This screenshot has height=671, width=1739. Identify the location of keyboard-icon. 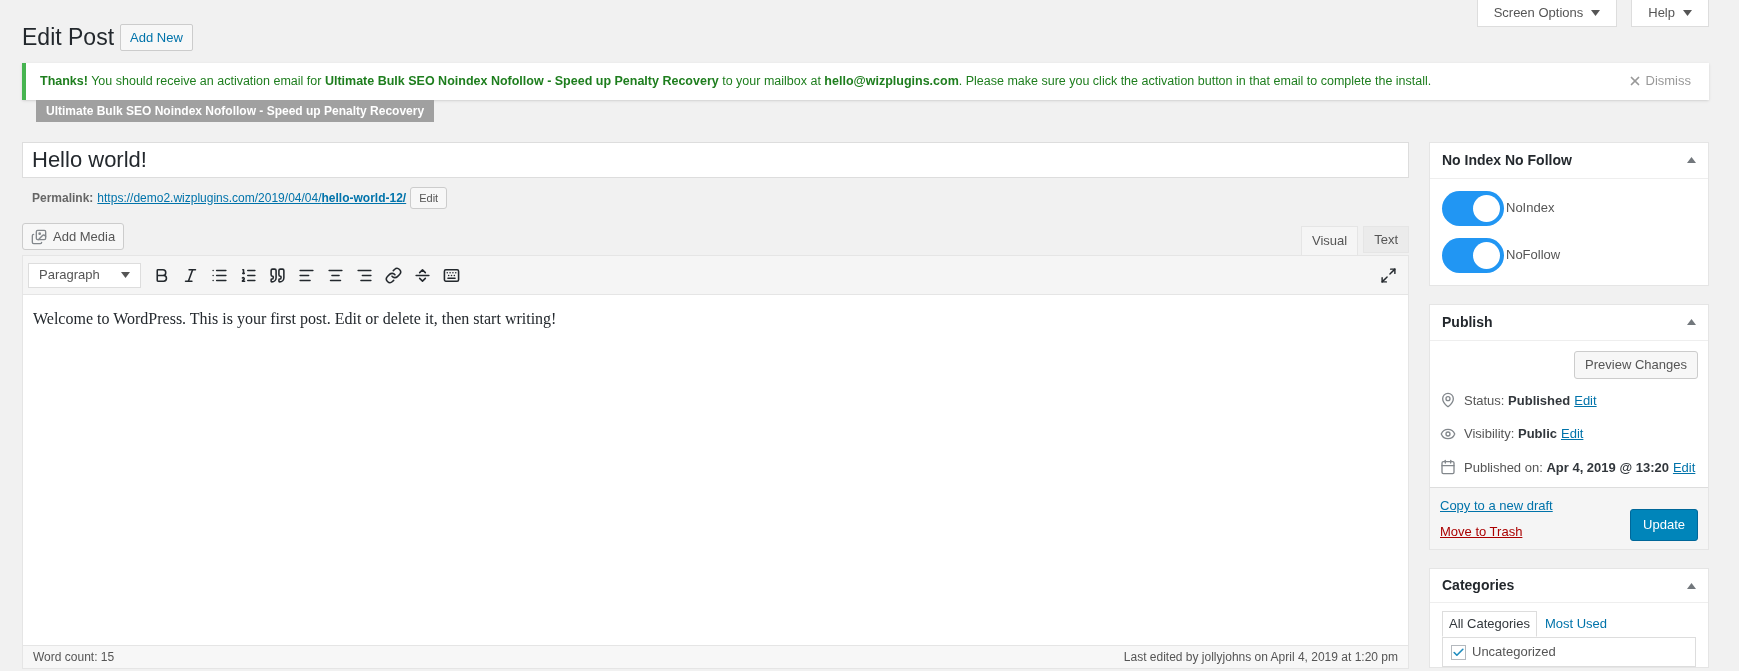
(451, 275).